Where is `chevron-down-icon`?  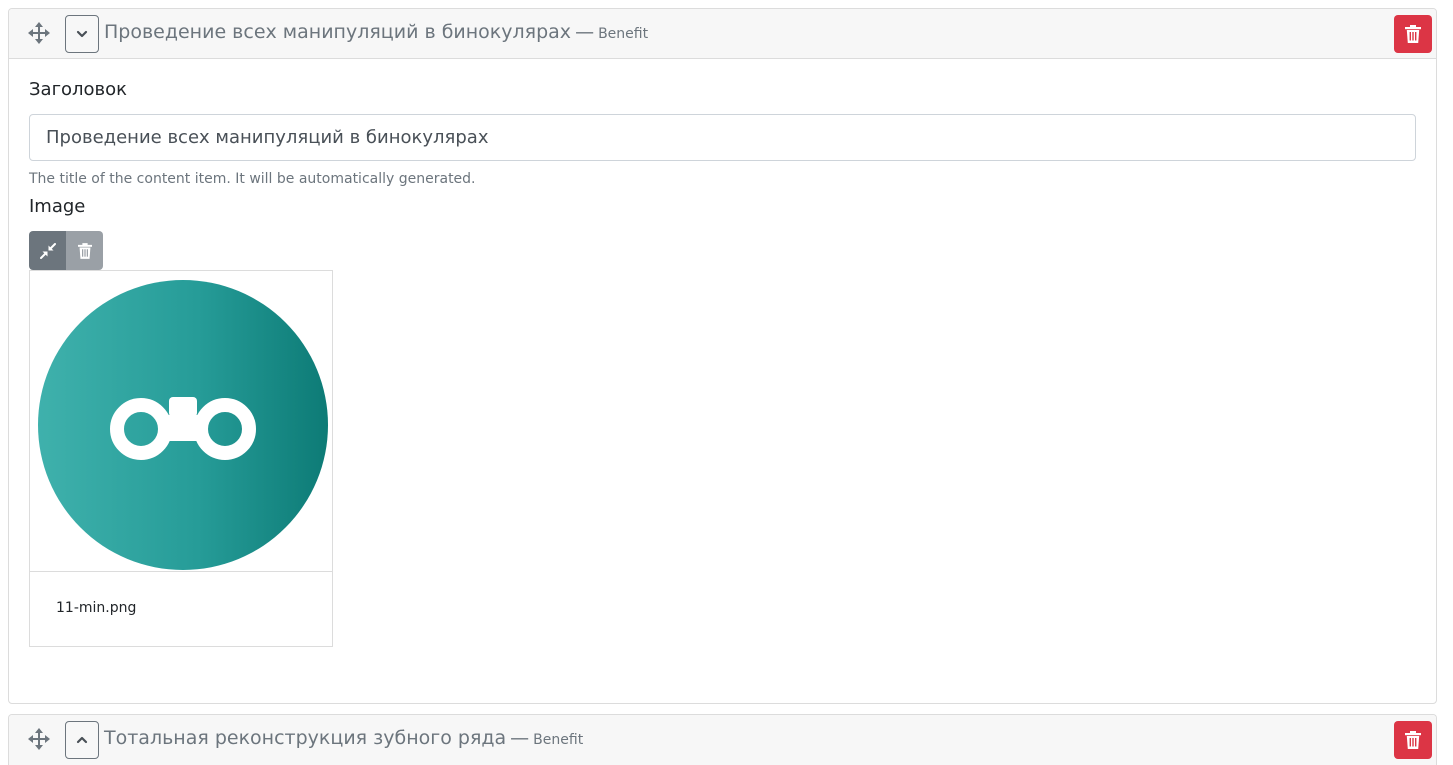 chevron-down-icon is located at coordinates (82, 34).